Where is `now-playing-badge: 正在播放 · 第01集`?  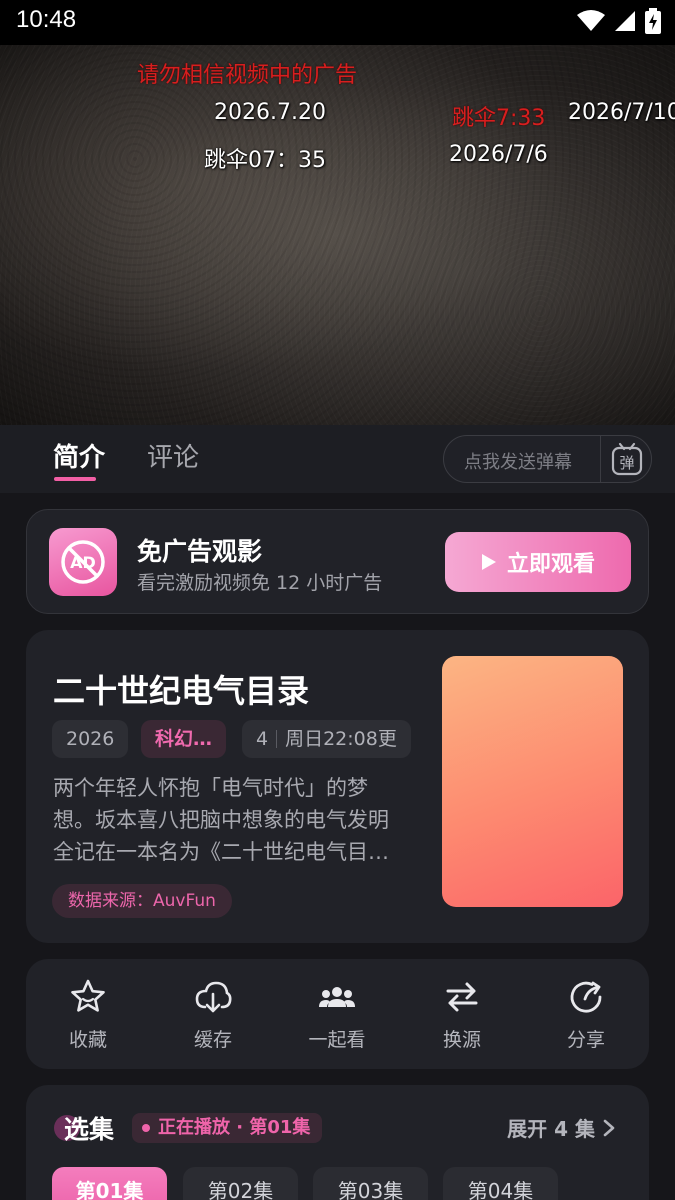 now-playing-badge: 正在播放 · 第01集 is located at coordinates (227, 1128).